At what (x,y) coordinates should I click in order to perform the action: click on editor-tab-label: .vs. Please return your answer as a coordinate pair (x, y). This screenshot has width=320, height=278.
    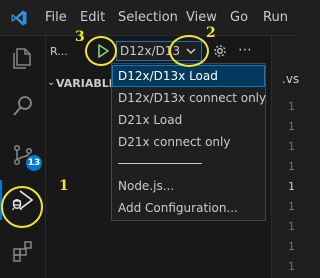
    Looking at the image, I should click on (290, 79).